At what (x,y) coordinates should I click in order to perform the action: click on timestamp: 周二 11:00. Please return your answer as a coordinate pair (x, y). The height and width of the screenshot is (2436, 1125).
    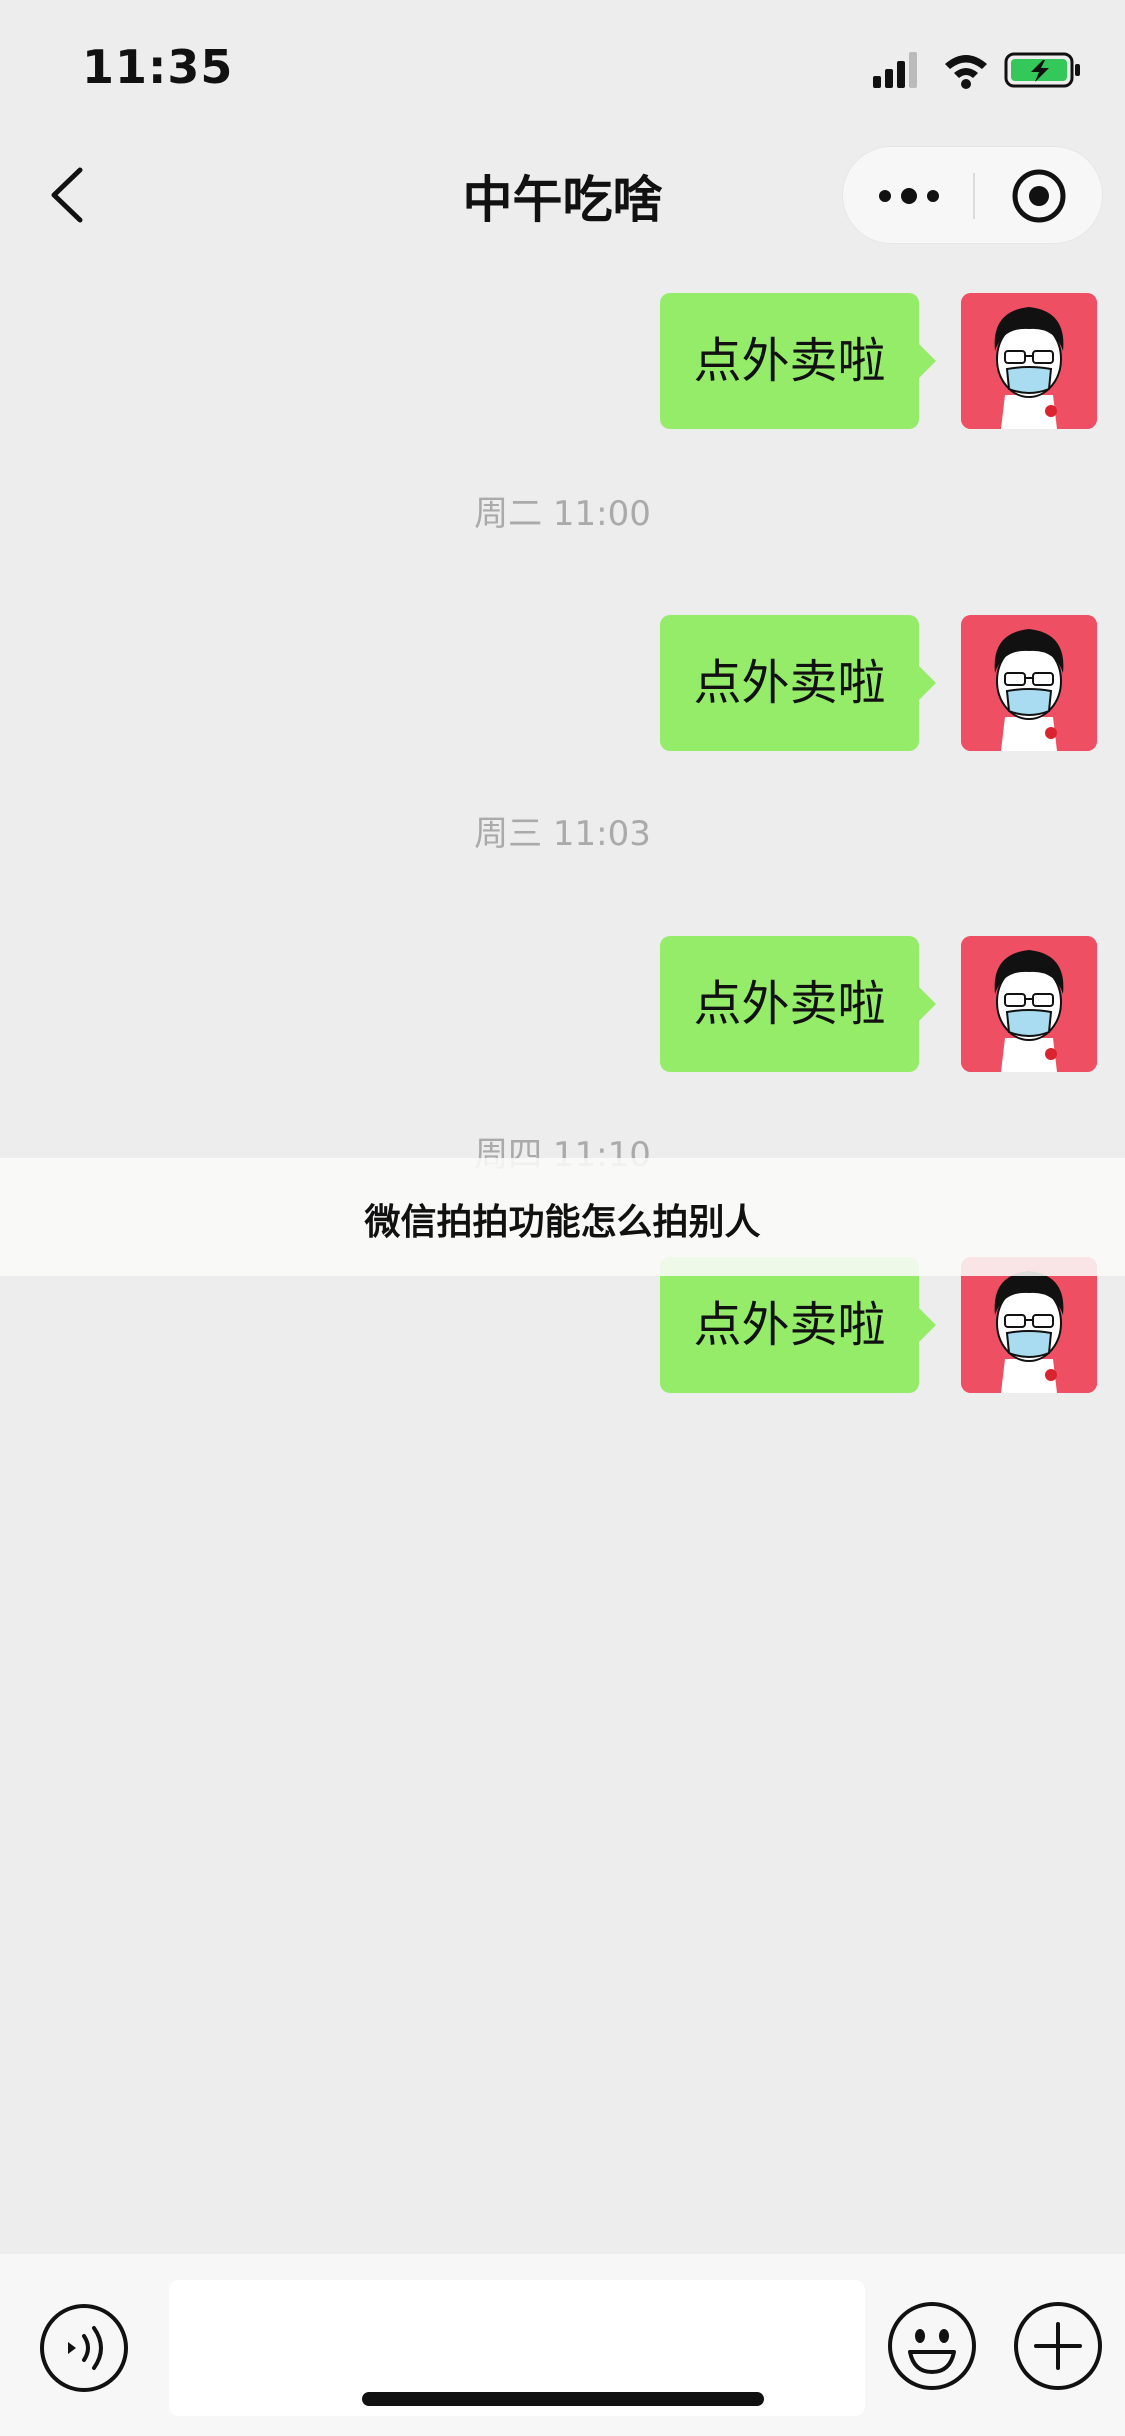
    Looking at the image, I should click on (562, 514).